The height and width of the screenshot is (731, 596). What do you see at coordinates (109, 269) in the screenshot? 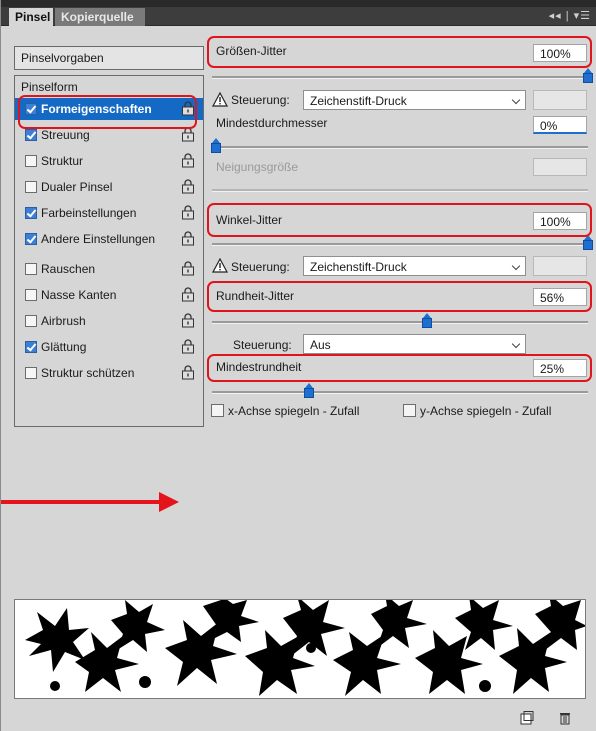
I see `brush-option-row: Rauschen` at bounding box center [109, 269].